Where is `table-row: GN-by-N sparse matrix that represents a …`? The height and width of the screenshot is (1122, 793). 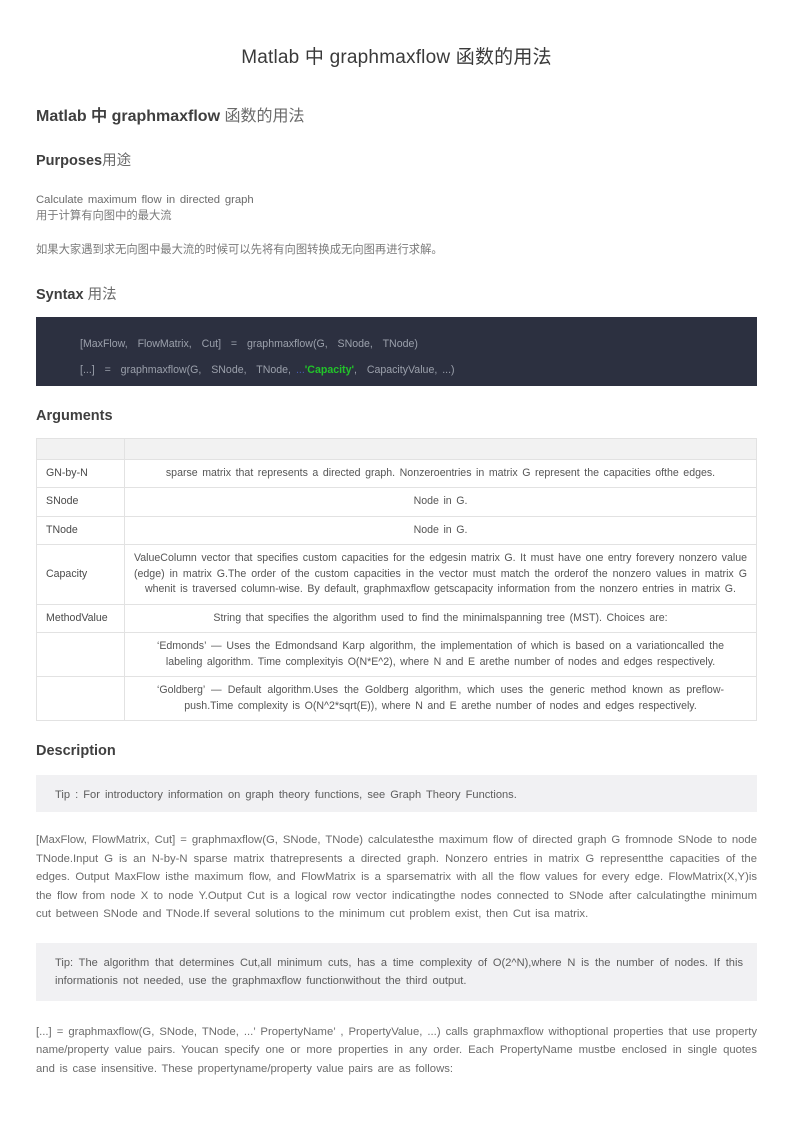
table-row: GN-by-N sparse matrix that represents a … is located at coordinates (396, 473).